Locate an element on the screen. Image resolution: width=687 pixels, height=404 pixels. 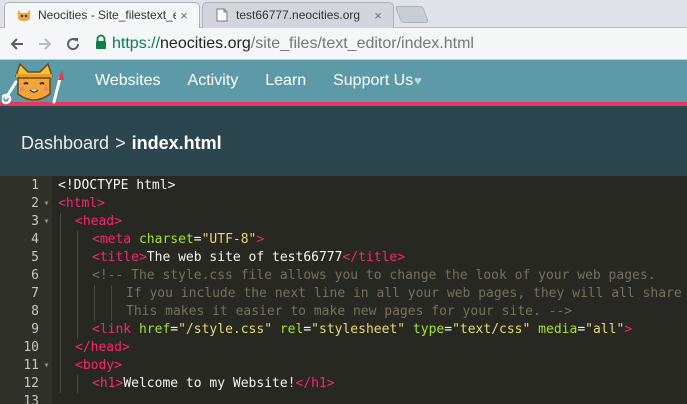
code-token-attr: media is located at coordinates (558, 329).